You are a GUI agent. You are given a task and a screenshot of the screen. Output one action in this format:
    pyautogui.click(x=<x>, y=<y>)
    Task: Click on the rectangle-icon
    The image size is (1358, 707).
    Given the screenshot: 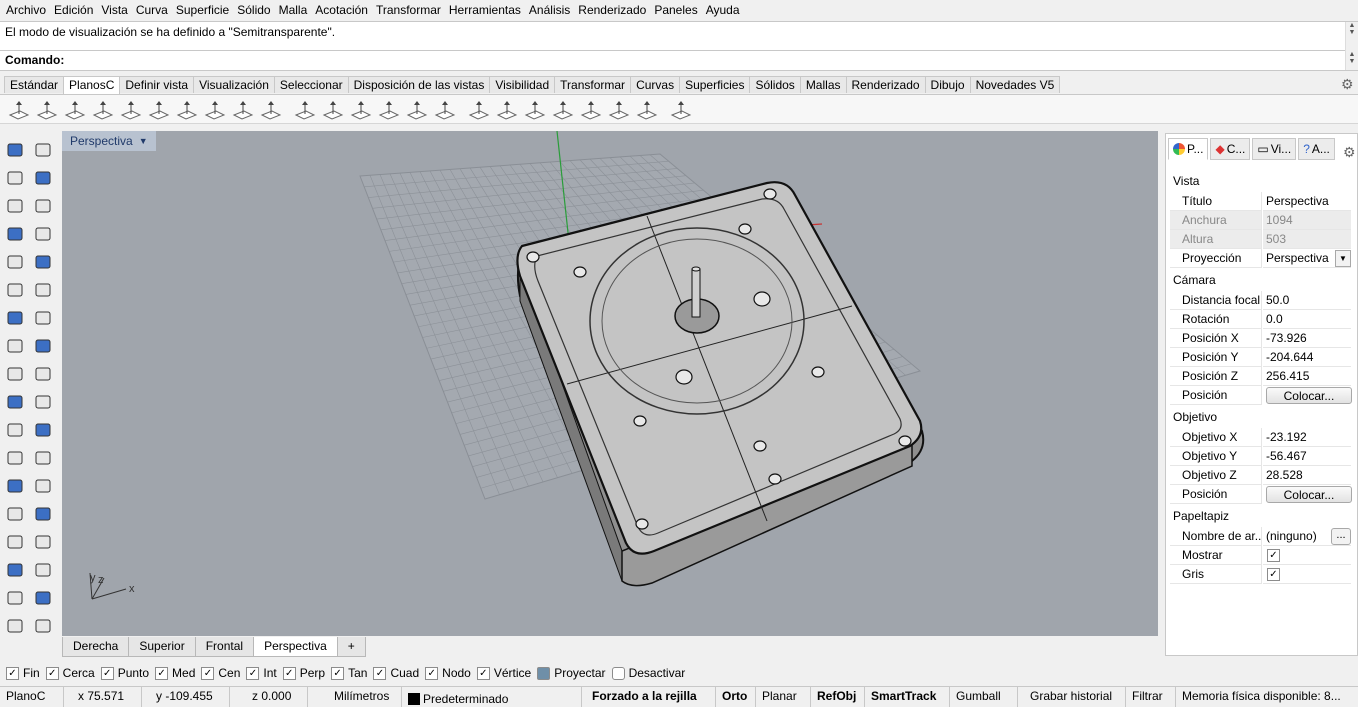 What is the action you would take?
    pyautogui.click(x=44, y=235)
    